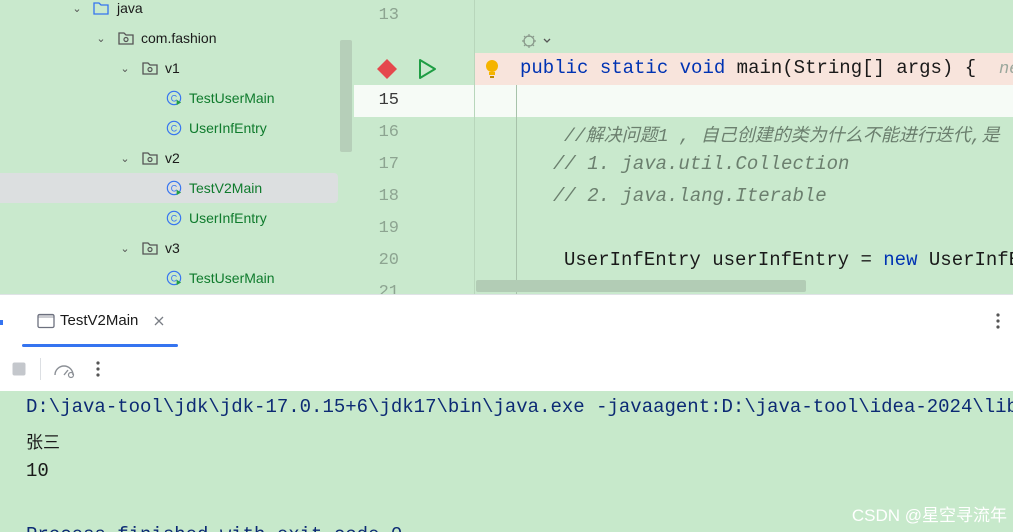 The height and width of the screenshot is (532, 1013). Describe the element at coordinates (690, 196) in the screenshot. I see `code-line-18: // 2. java.lang.Iterable` at that location.